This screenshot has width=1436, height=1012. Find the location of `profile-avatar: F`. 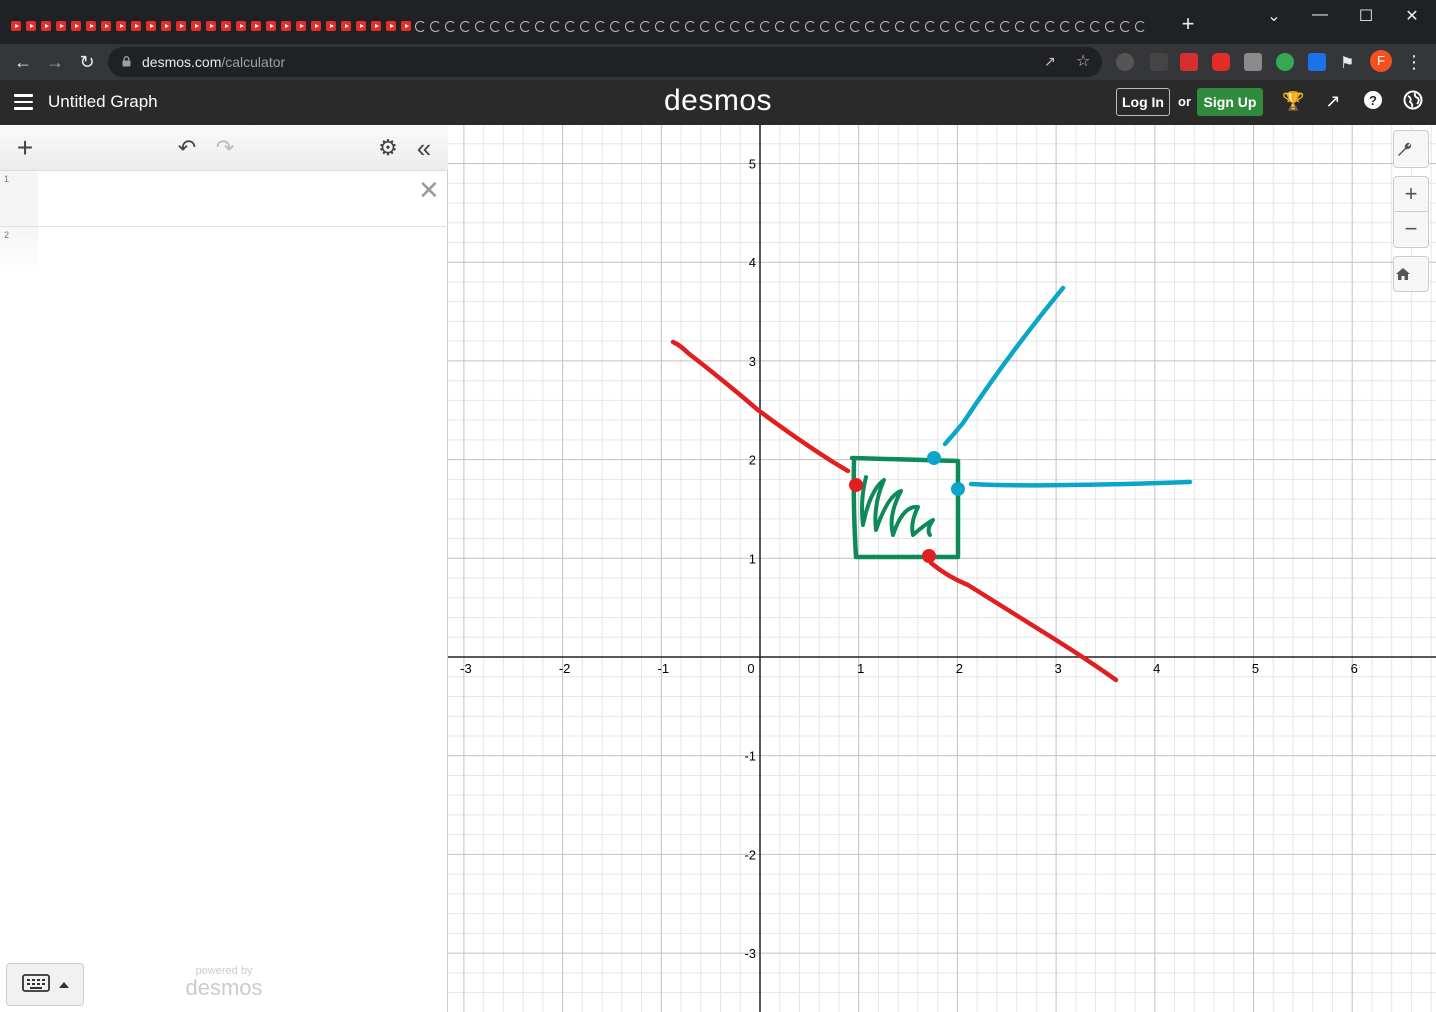

profile-avatar: F is located at coordinates (1381, 61).